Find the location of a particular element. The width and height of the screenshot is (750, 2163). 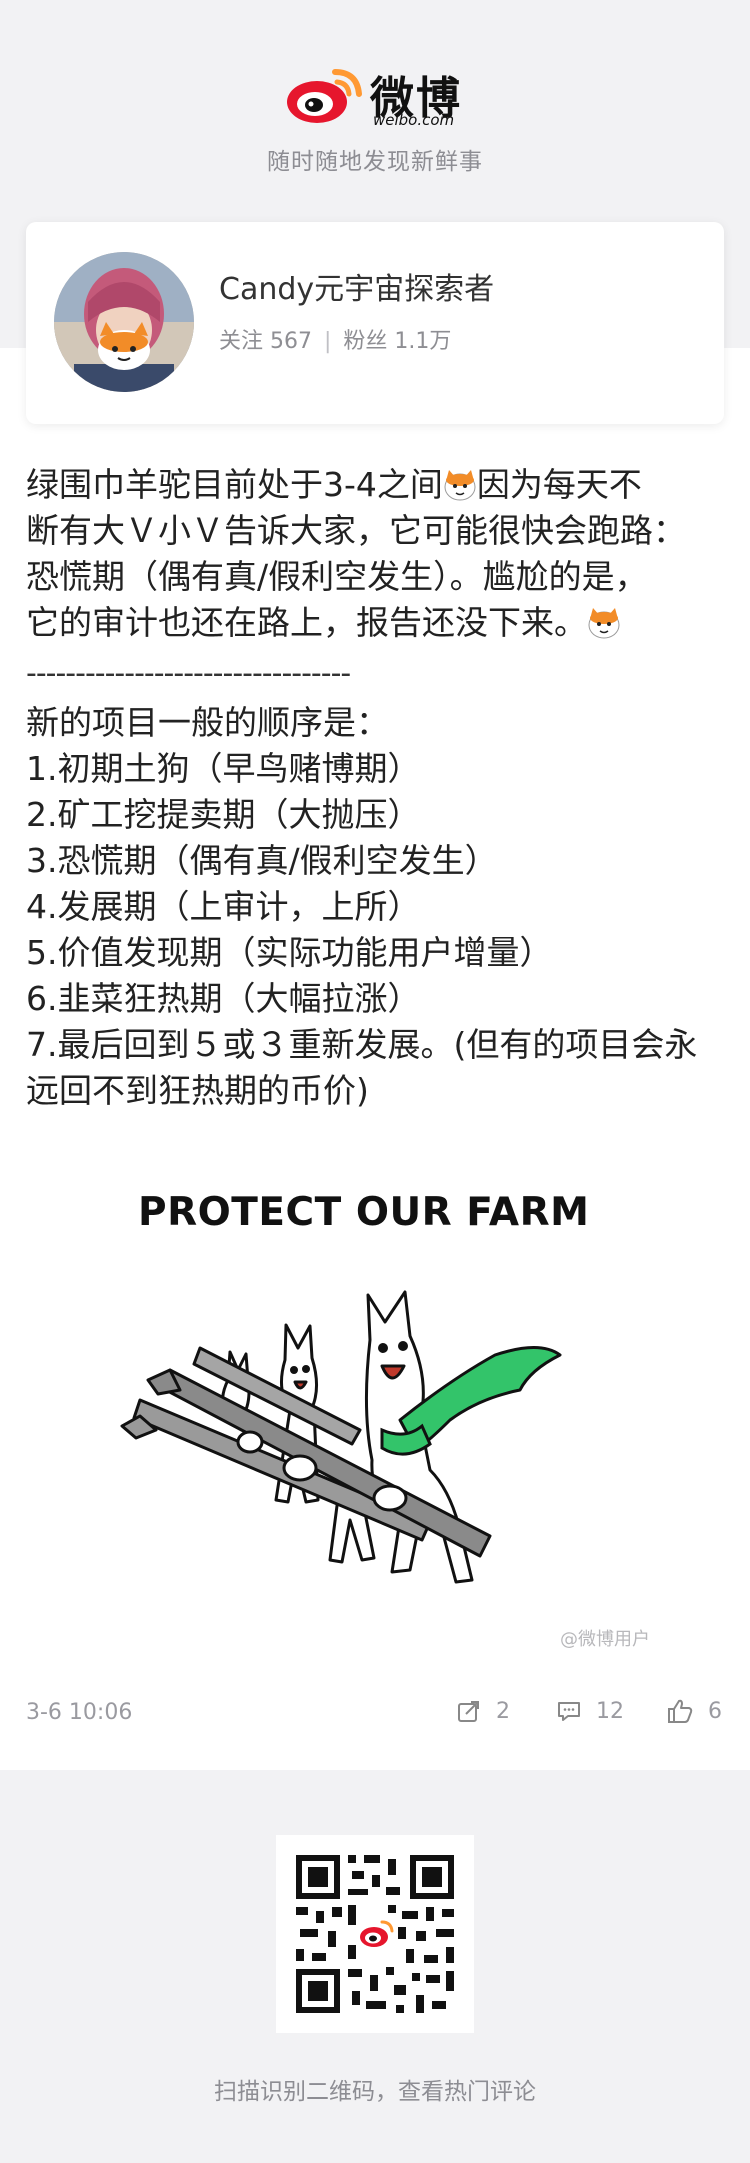

thumbs-up-icon is located at coordinates (680, 1711).